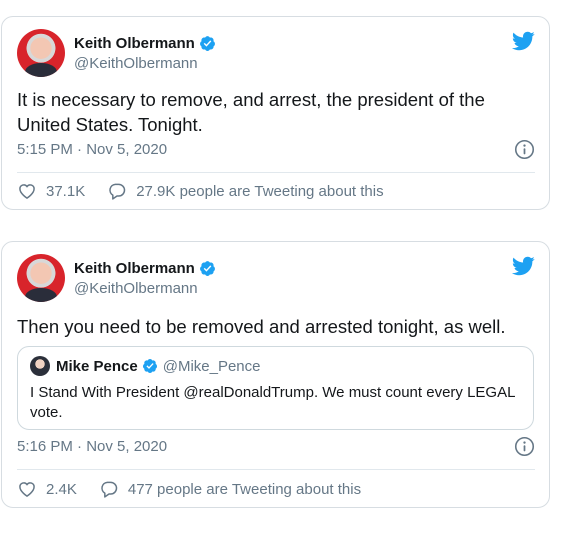  Describe the element at coordinates (260, 191) in the screenshot. I see `conversation-text: 27.9K people are Tweeting about this` at that location.